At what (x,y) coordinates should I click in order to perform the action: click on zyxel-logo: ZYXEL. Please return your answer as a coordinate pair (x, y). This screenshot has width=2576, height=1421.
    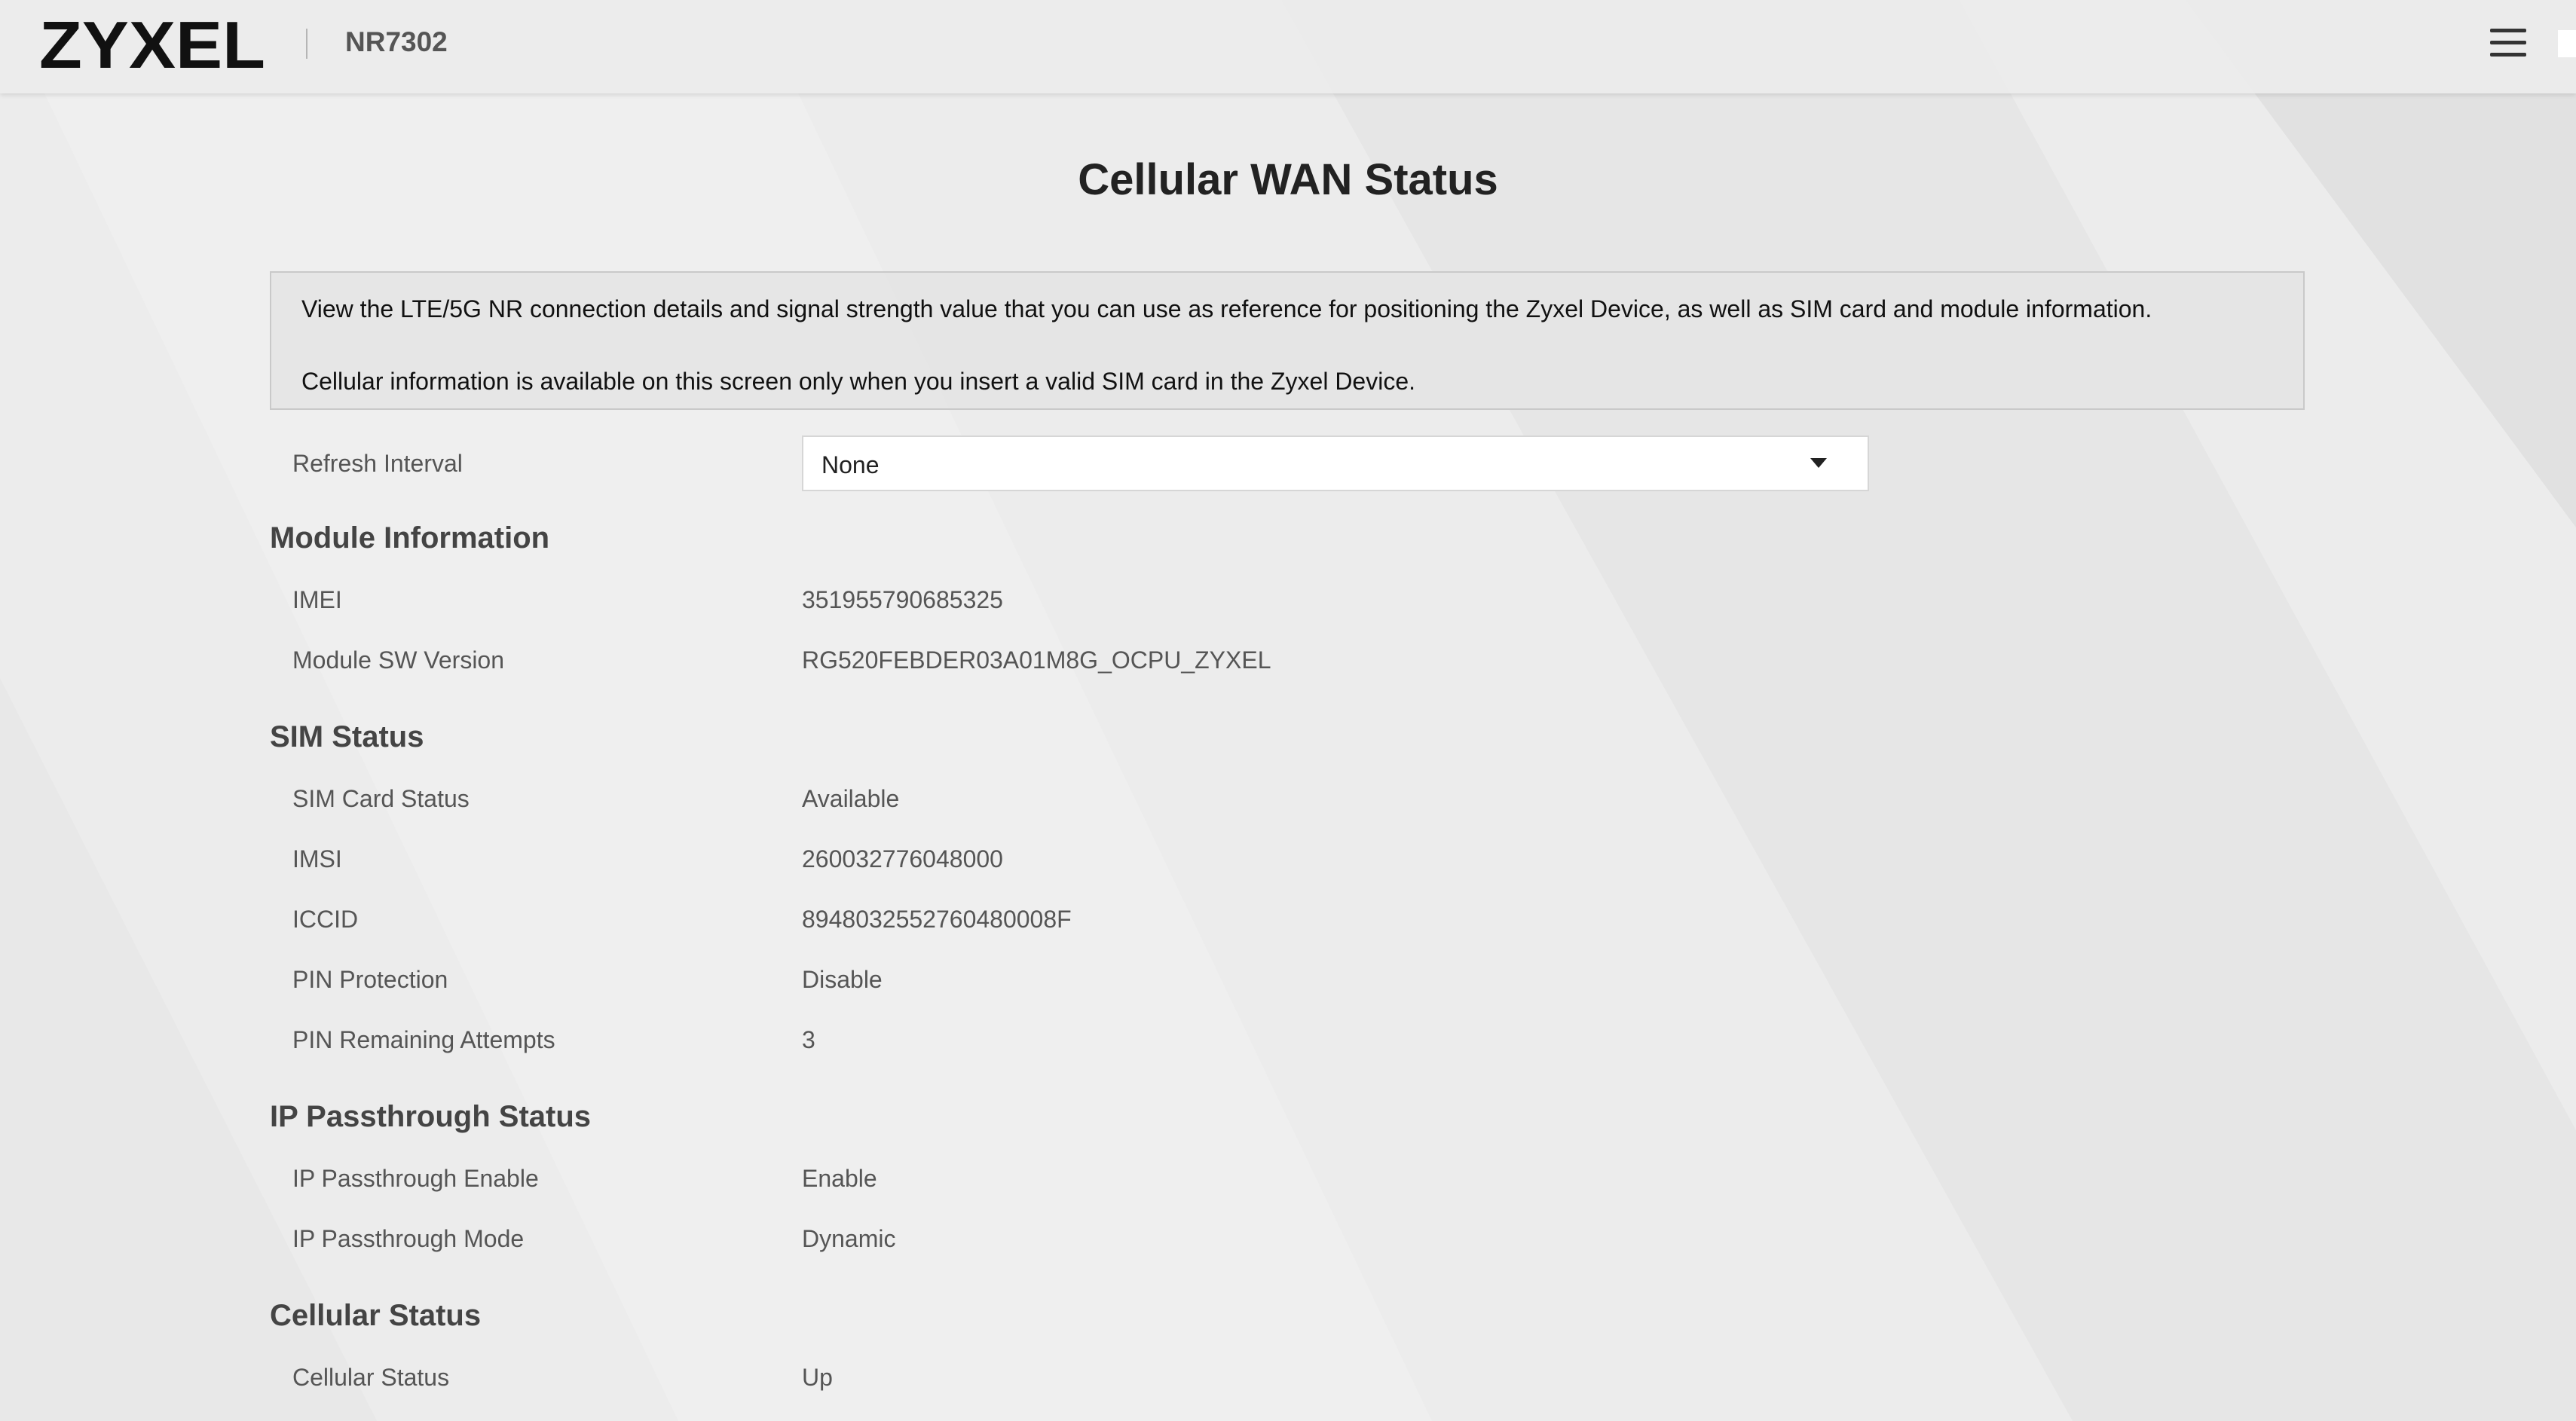
    Looking at the image, I should click on (152, 46).